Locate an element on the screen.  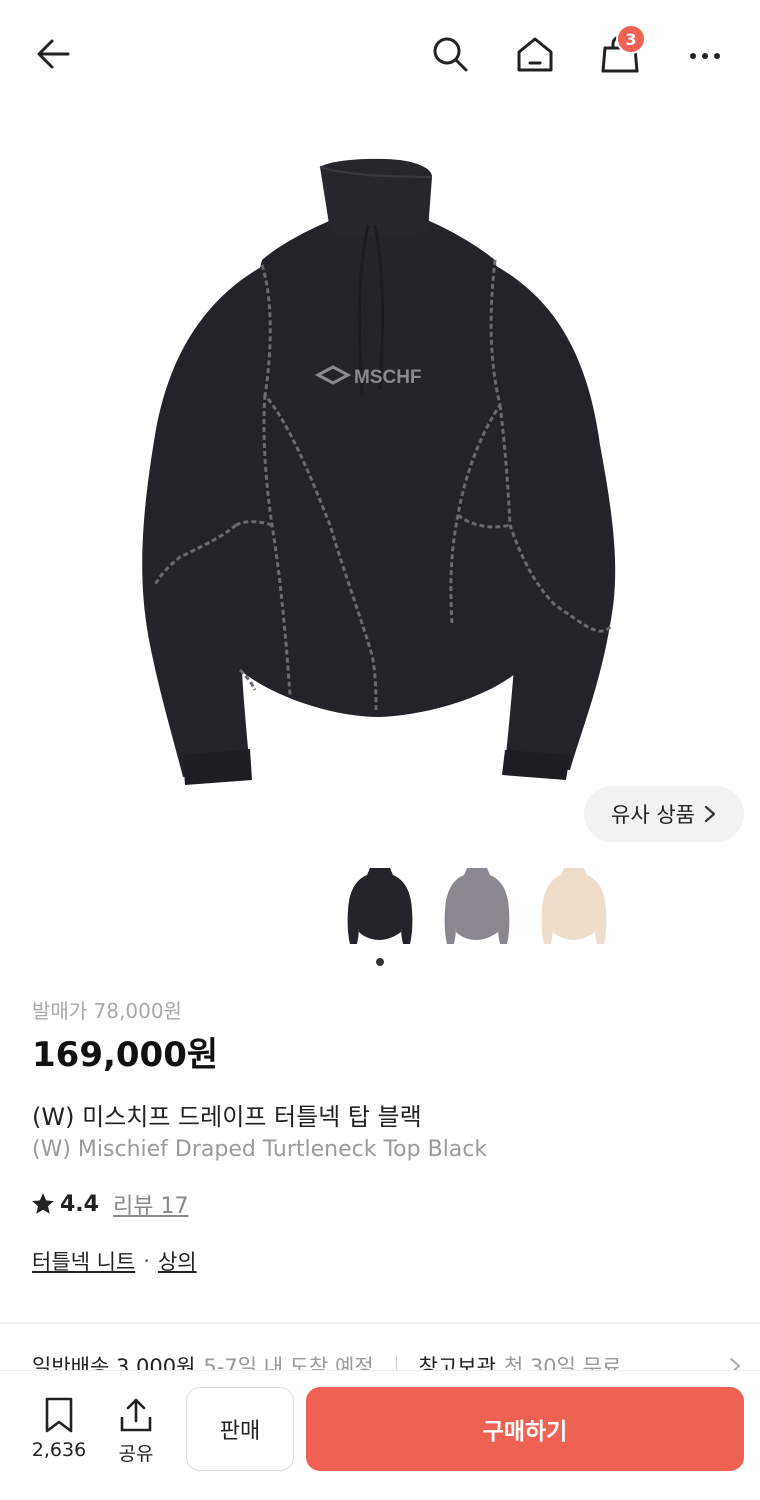
share-button: 공유 is located at coordinates (136, 1431).